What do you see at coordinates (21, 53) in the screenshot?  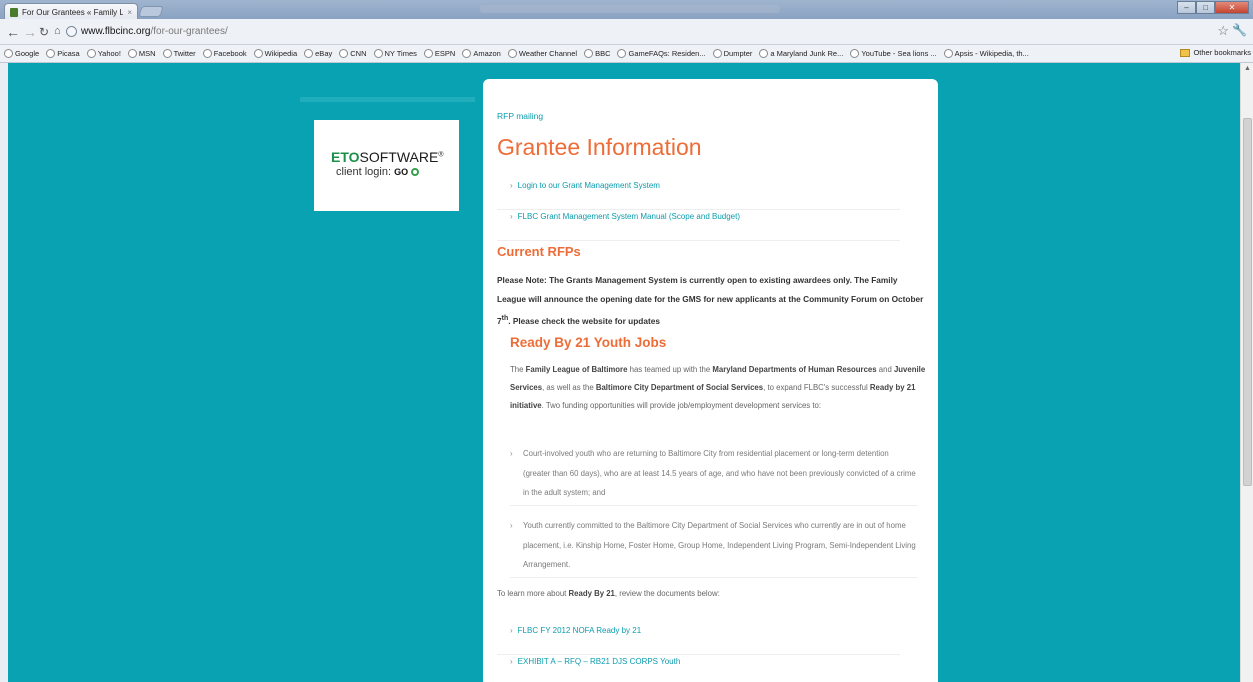 I see `bookmark-item: Google` at bounding box center [21, 53].